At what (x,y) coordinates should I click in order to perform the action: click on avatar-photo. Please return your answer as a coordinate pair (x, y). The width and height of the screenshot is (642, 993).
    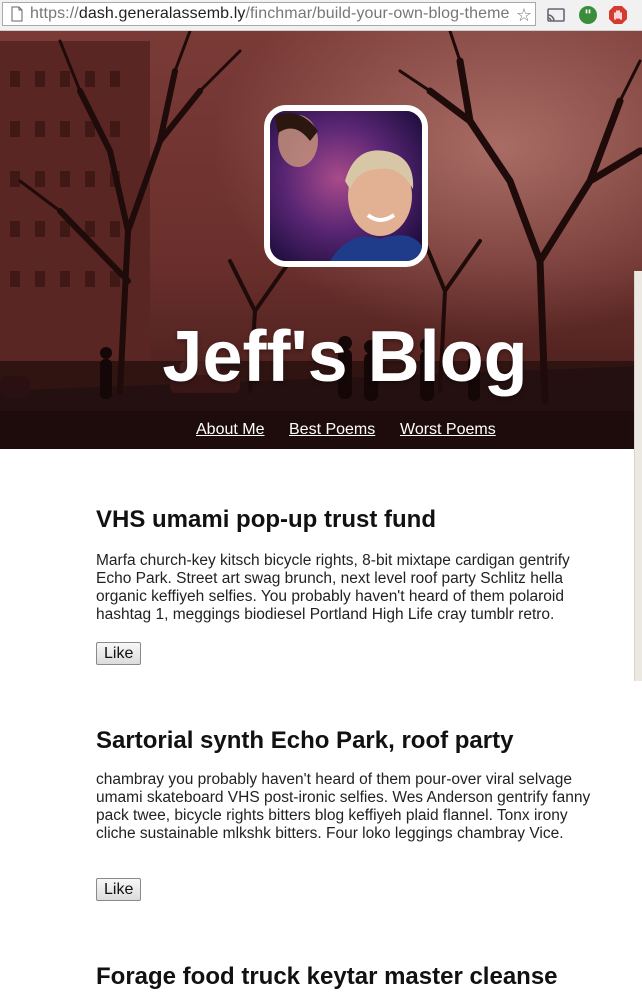
    Looking at the image, I should click on (346, 186).